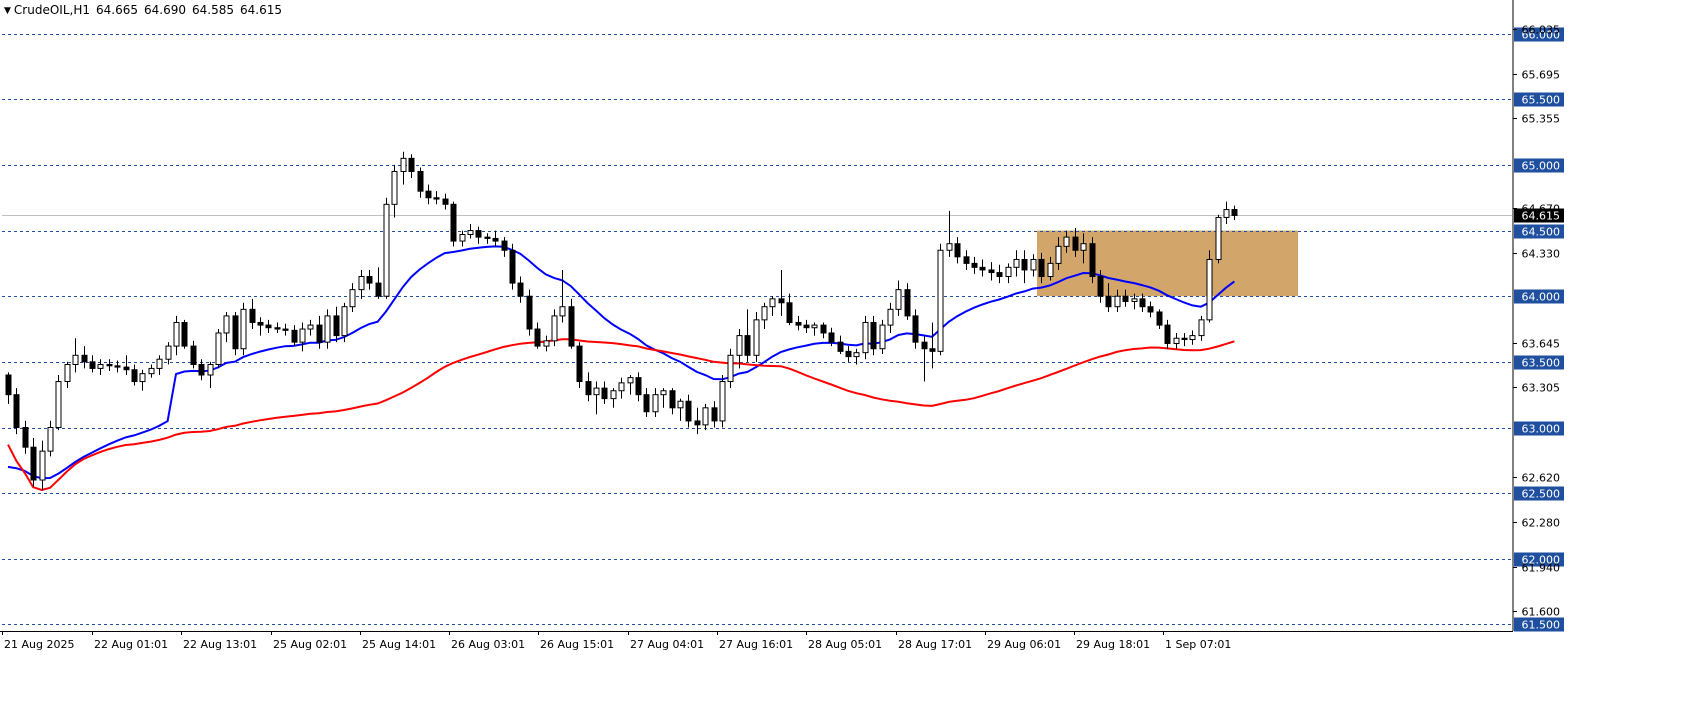  Describe the element at coordinates (7, 11) in the screenshot. I see `dropdown-triangle-icon: ▼` at that location.